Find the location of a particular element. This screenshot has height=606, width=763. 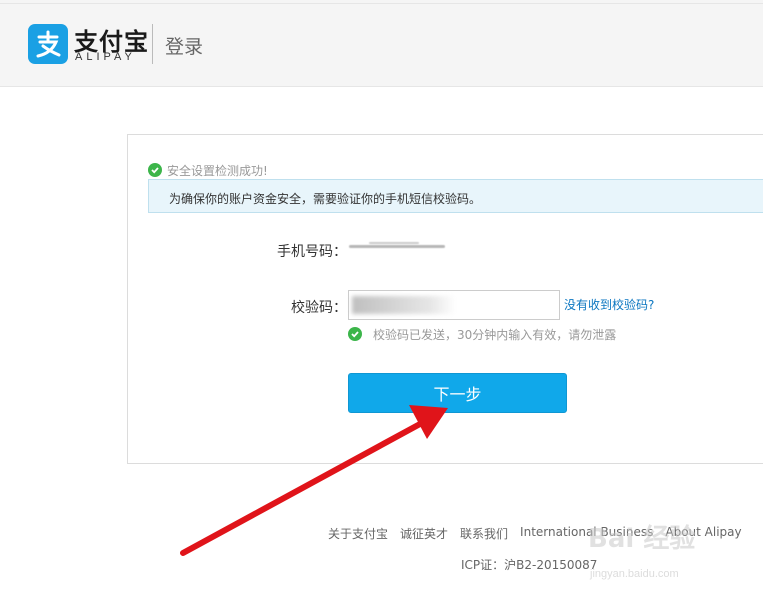

watermark-brand: Bai 经验 is located at coordinates (642, 539).